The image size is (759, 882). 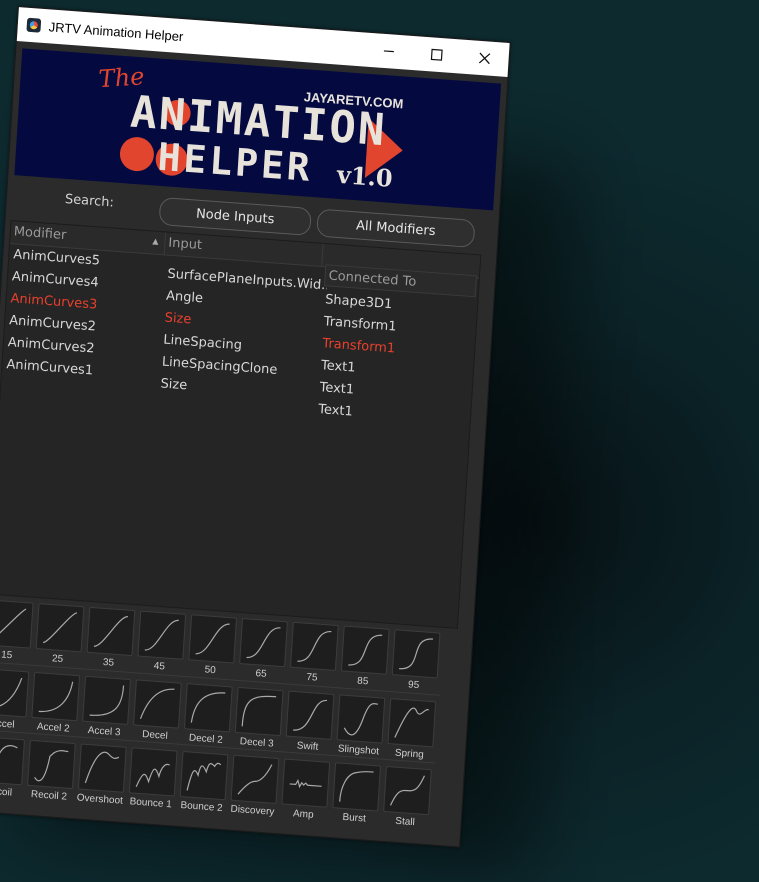 I want to click on preset-tile: 35, so click(x=110, y=638).